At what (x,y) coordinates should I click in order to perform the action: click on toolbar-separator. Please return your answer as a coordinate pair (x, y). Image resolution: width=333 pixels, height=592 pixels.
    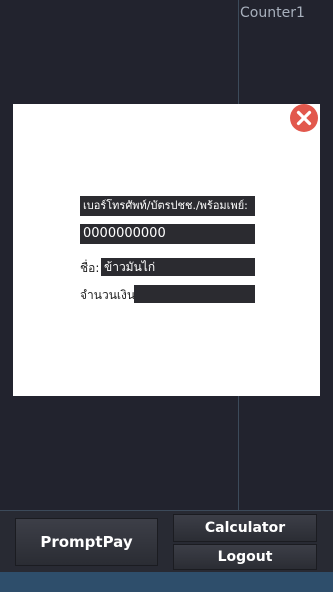
    Looking at the image, I should click on (166, 510).